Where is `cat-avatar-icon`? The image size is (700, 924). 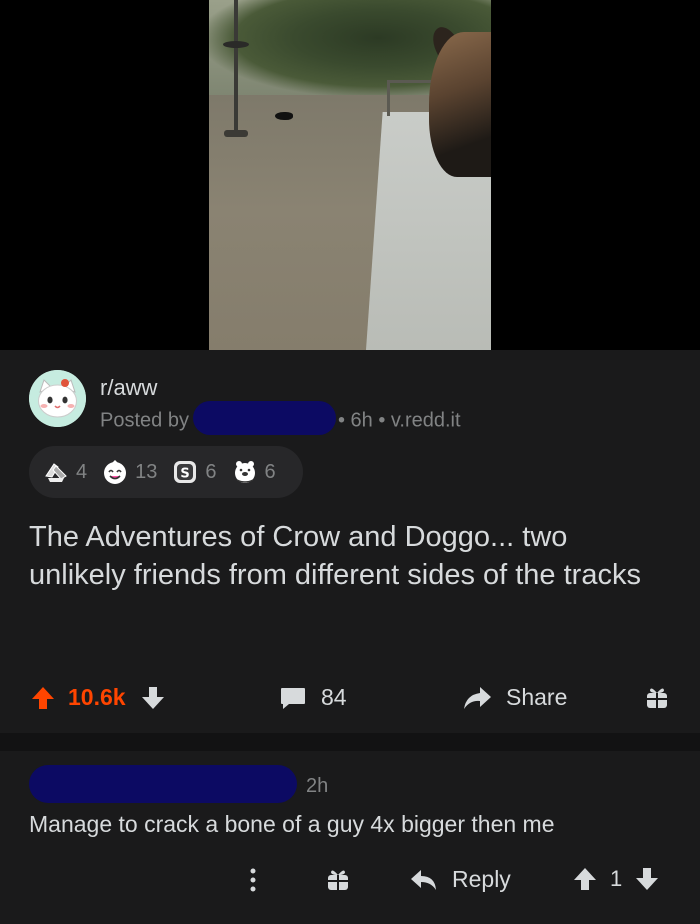 cat-avatar-icon is located at coordinates (57, 398).